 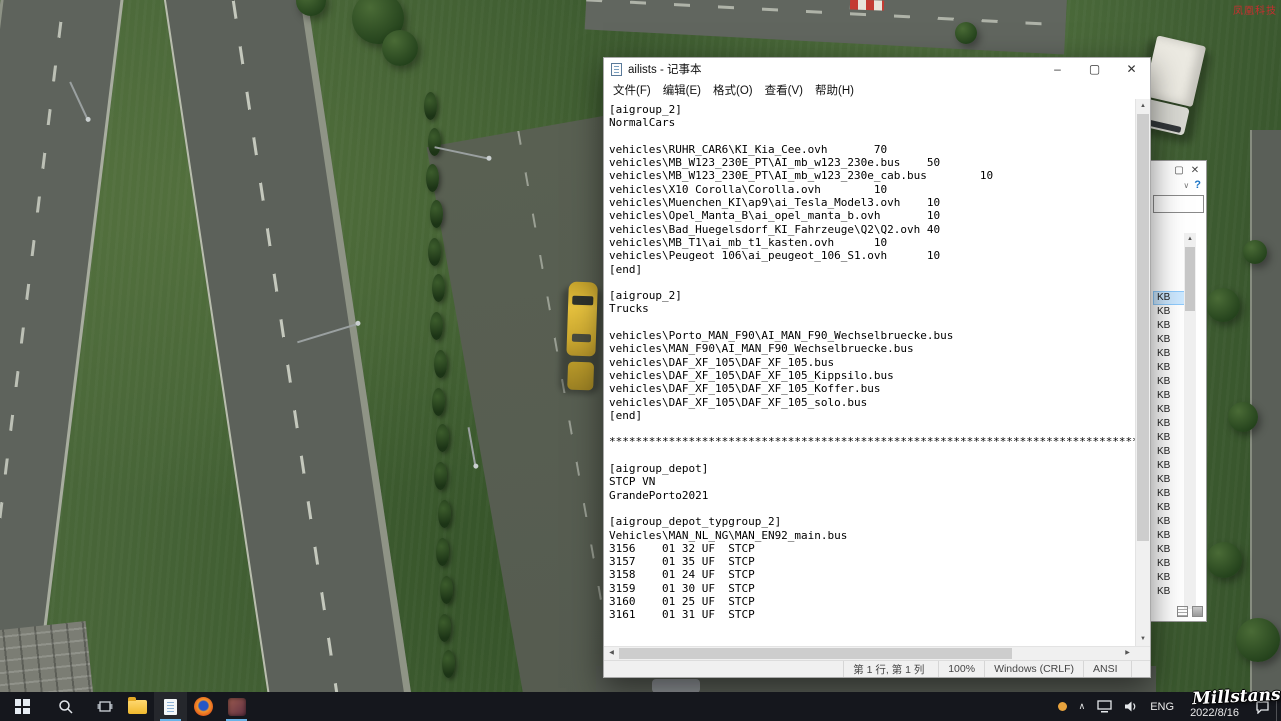 What do you see at coordinates (1131, 706) in the screenshot?
I see `volume-button` at bounding box center [1131, 706].